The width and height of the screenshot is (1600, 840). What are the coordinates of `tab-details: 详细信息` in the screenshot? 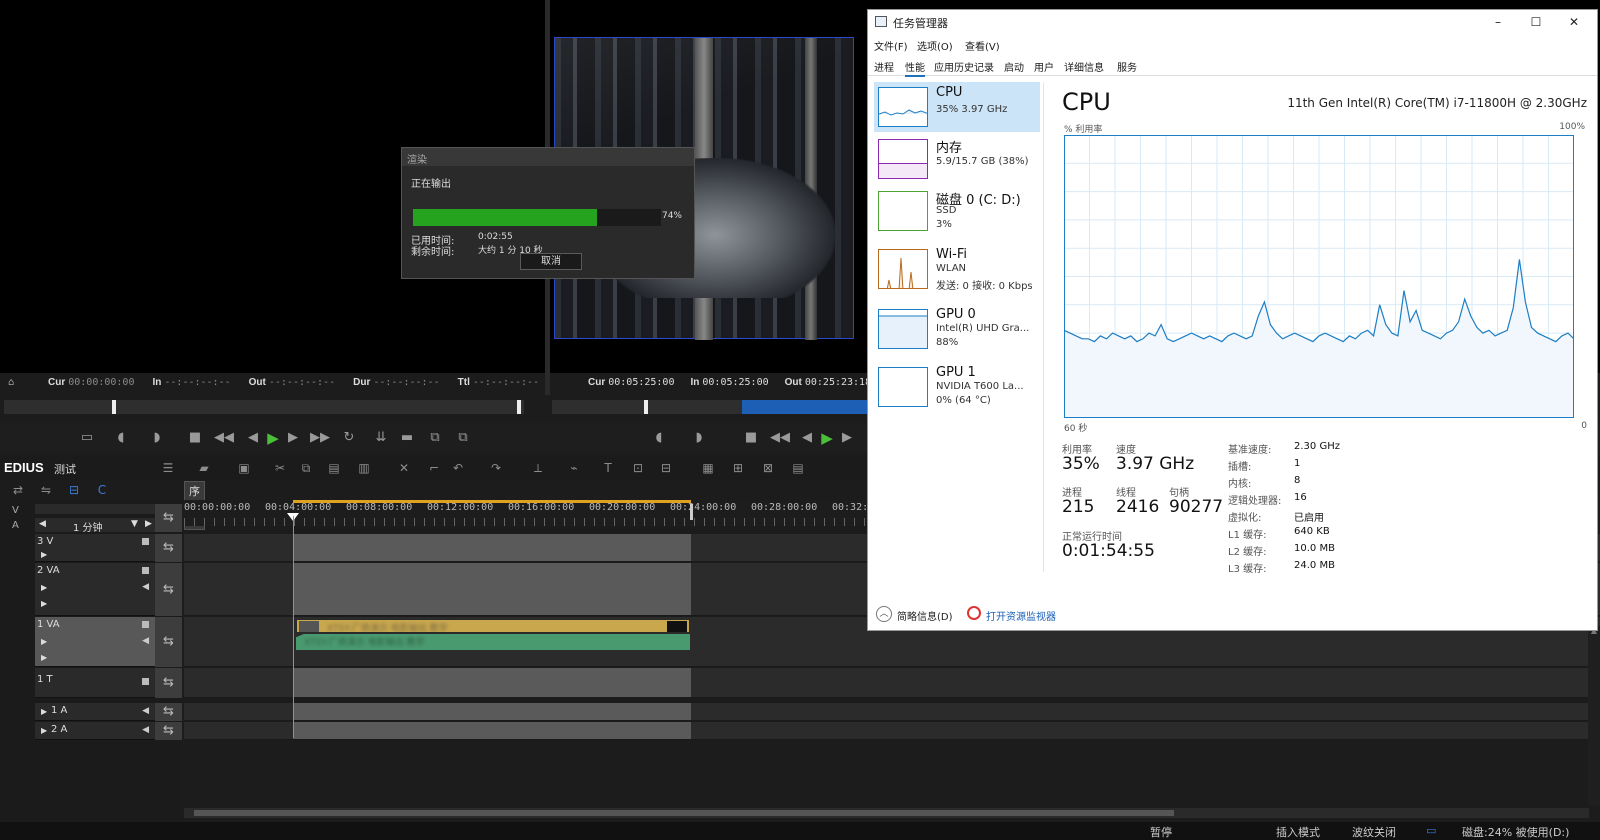 It's located at (1084, 66).